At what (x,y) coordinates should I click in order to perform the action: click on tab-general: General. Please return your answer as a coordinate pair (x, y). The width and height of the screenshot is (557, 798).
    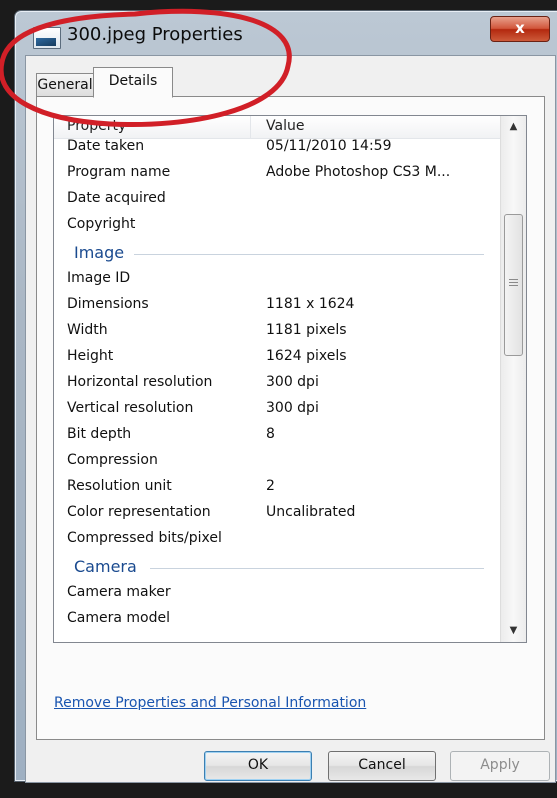
    Looking at the image, I should click on (65, 84).